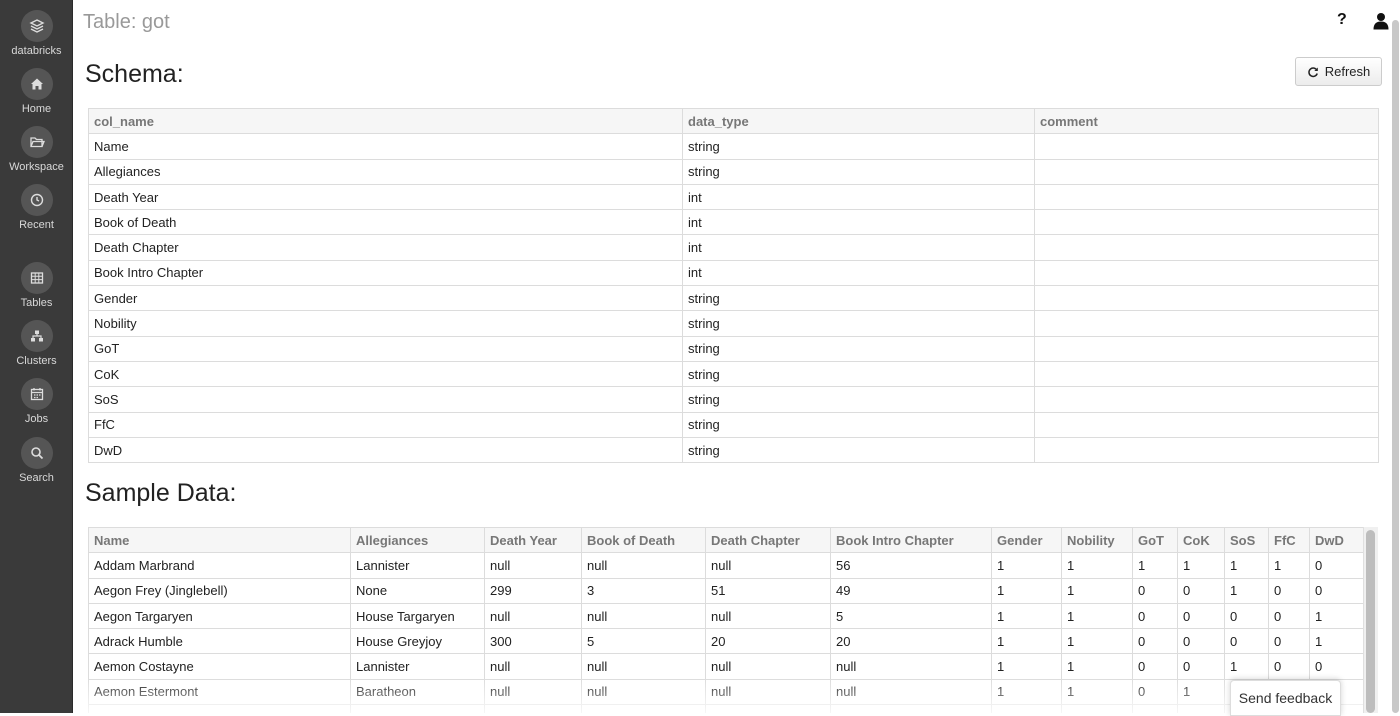  What do you see at coordinates (1381, 21) in the screenshot?
I see `user-icon` at bounding box center [1381, 21].